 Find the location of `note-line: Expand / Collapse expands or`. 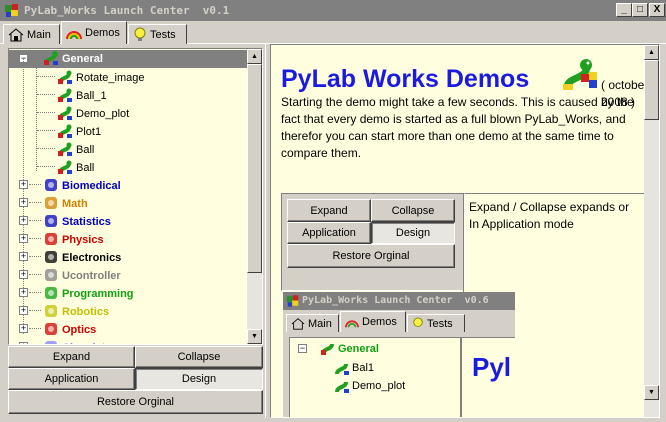

note-line: Expand / Collapse expands or is located at coordinates (549, 207).